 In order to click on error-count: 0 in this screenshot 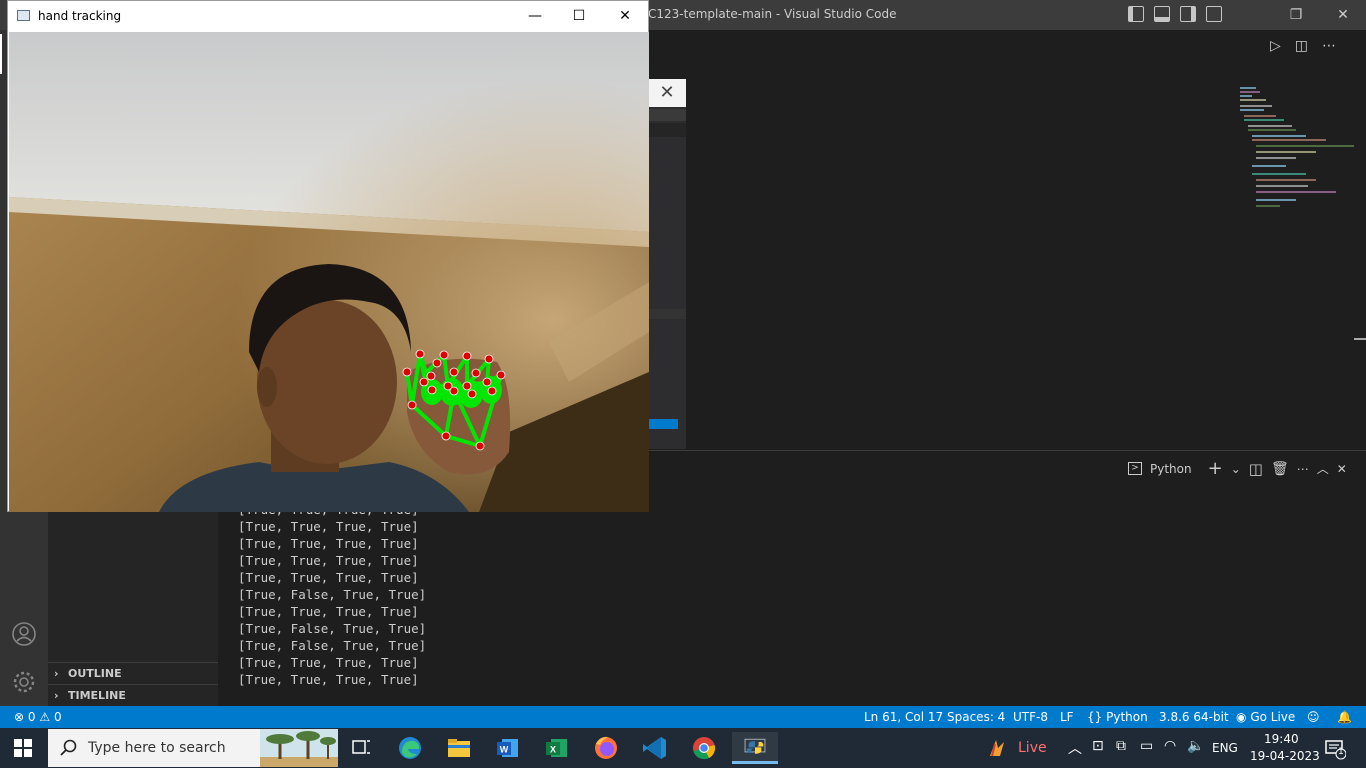, I will do `click(31, 717)`.